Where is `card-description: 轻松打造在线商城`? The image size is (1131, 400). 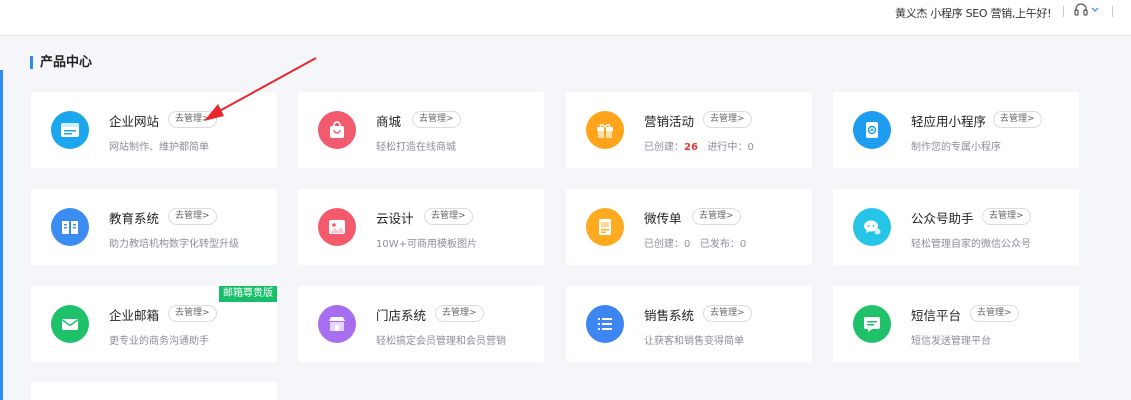
card-description: 轻松打造在线商城 is located at coordinates (416, 147).